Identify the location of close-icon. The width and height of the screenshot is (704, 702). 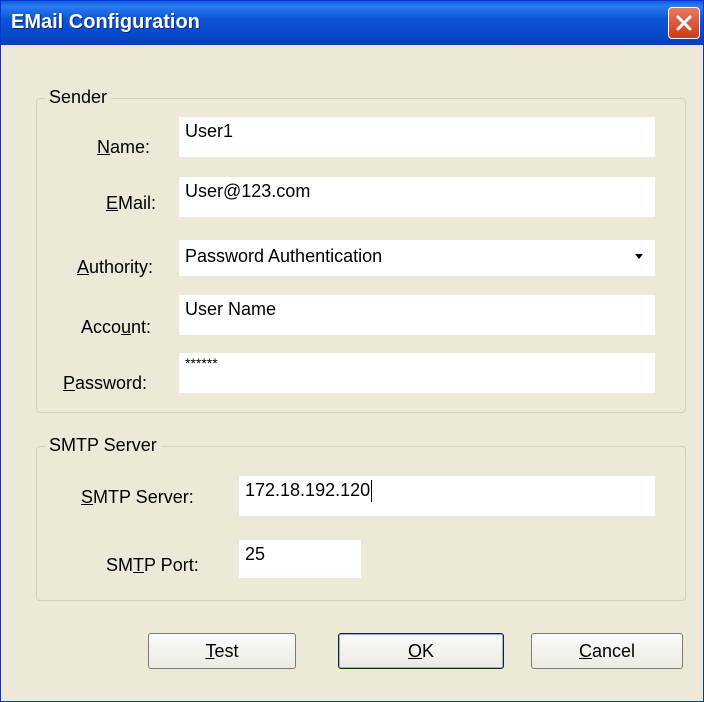
(684, 23).